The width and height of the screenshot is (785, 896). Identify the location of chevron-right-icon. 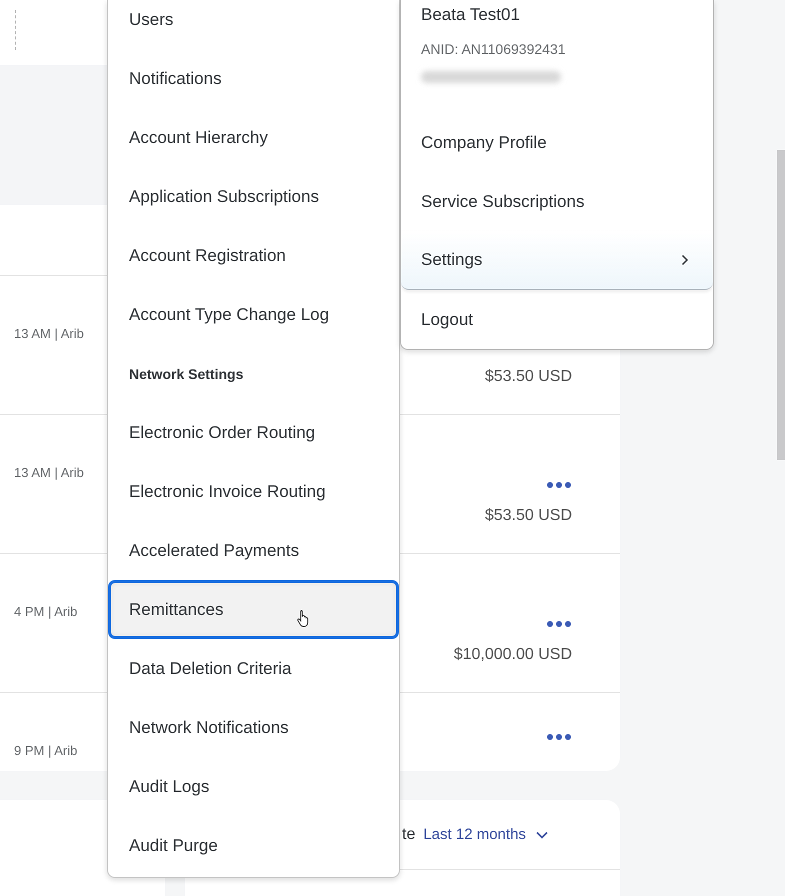
(685, 260).